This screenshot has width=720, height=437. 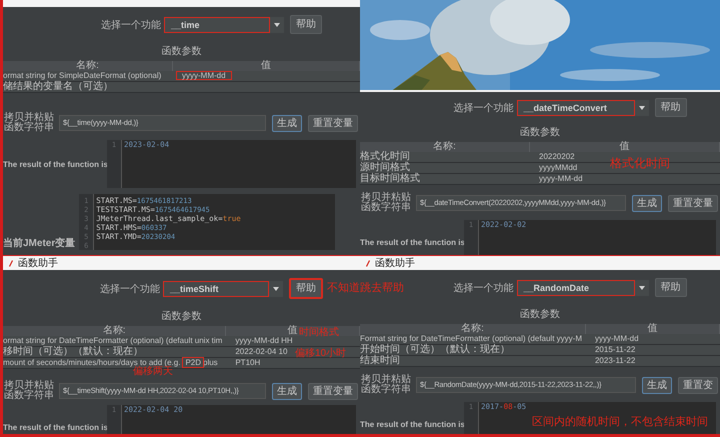 What do you see at coordinates (39, 243) in the screenshot?
I see `variables-label: 当前JMeter变量` at bounding box center [39, 243].